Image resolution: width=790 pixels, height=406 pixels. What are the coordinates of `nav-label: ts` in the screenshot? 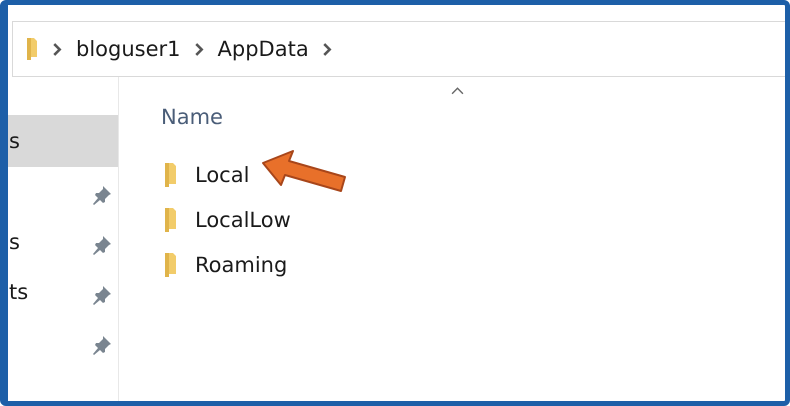 It's located at (18, 292).